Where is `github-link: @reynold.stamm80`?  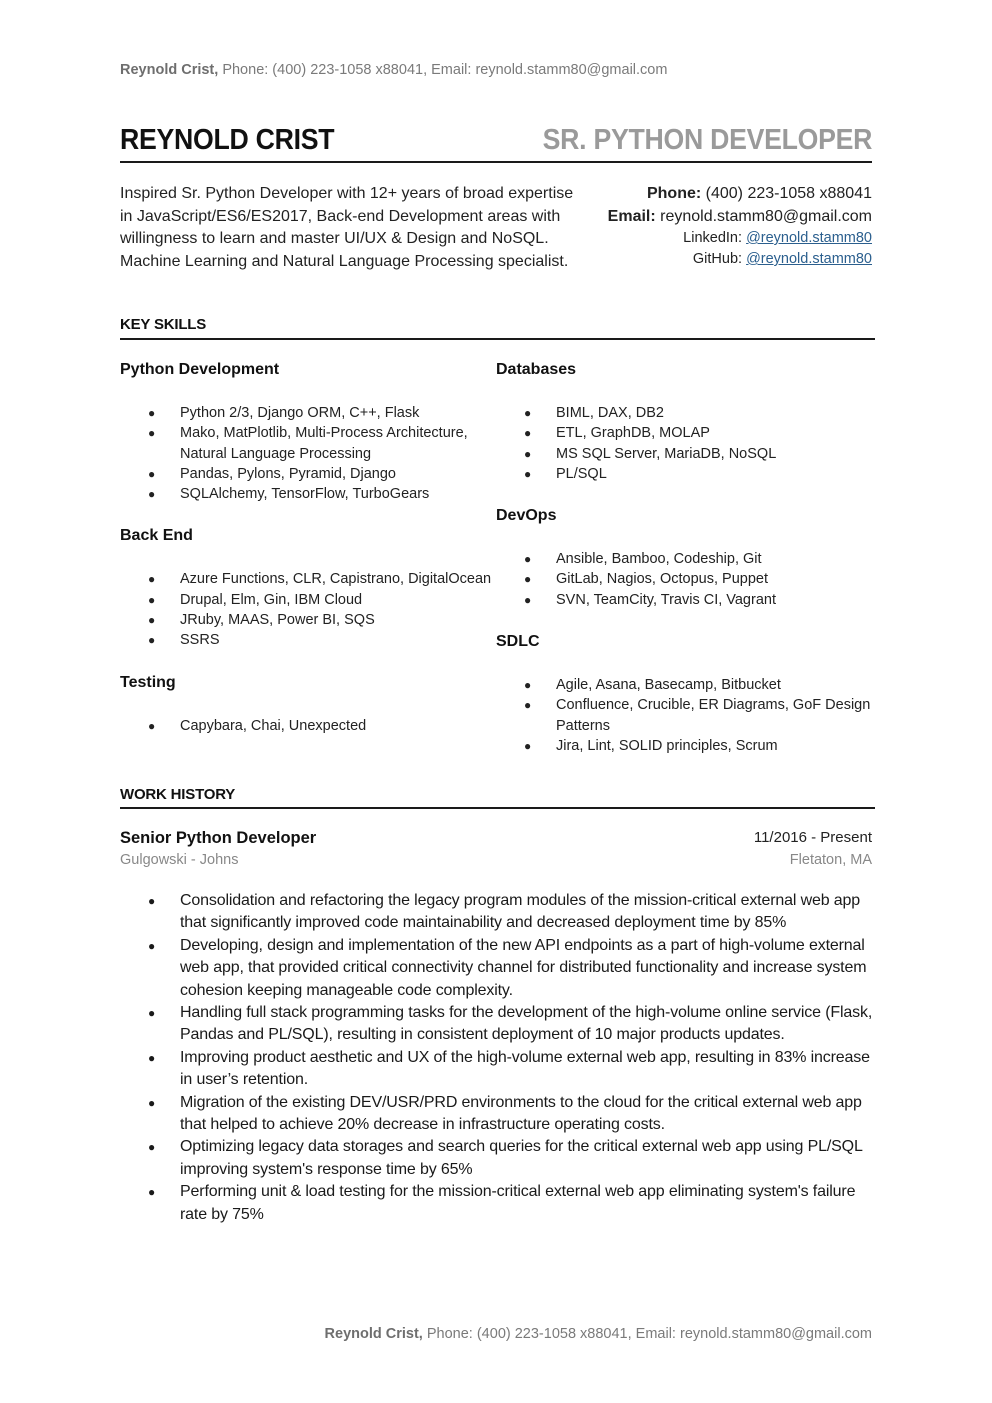
github-link: @reynold.stamm80 is located at coordinates (809, 259).